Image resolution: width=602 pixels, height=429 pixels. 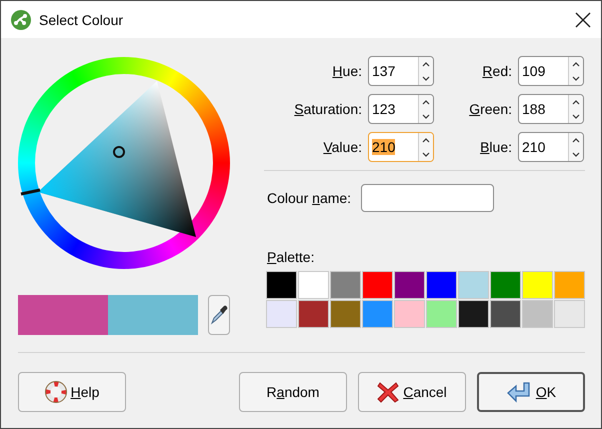 I want to click on return-arrow-icon, so click(x=519, y=392).